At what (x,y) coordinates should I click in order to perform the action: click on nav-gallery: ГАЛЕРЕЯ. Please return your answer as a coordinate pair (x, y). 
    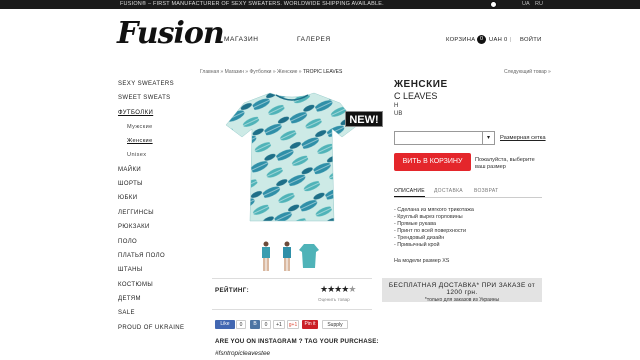
    Looking at the image, I should click on (314, 39).